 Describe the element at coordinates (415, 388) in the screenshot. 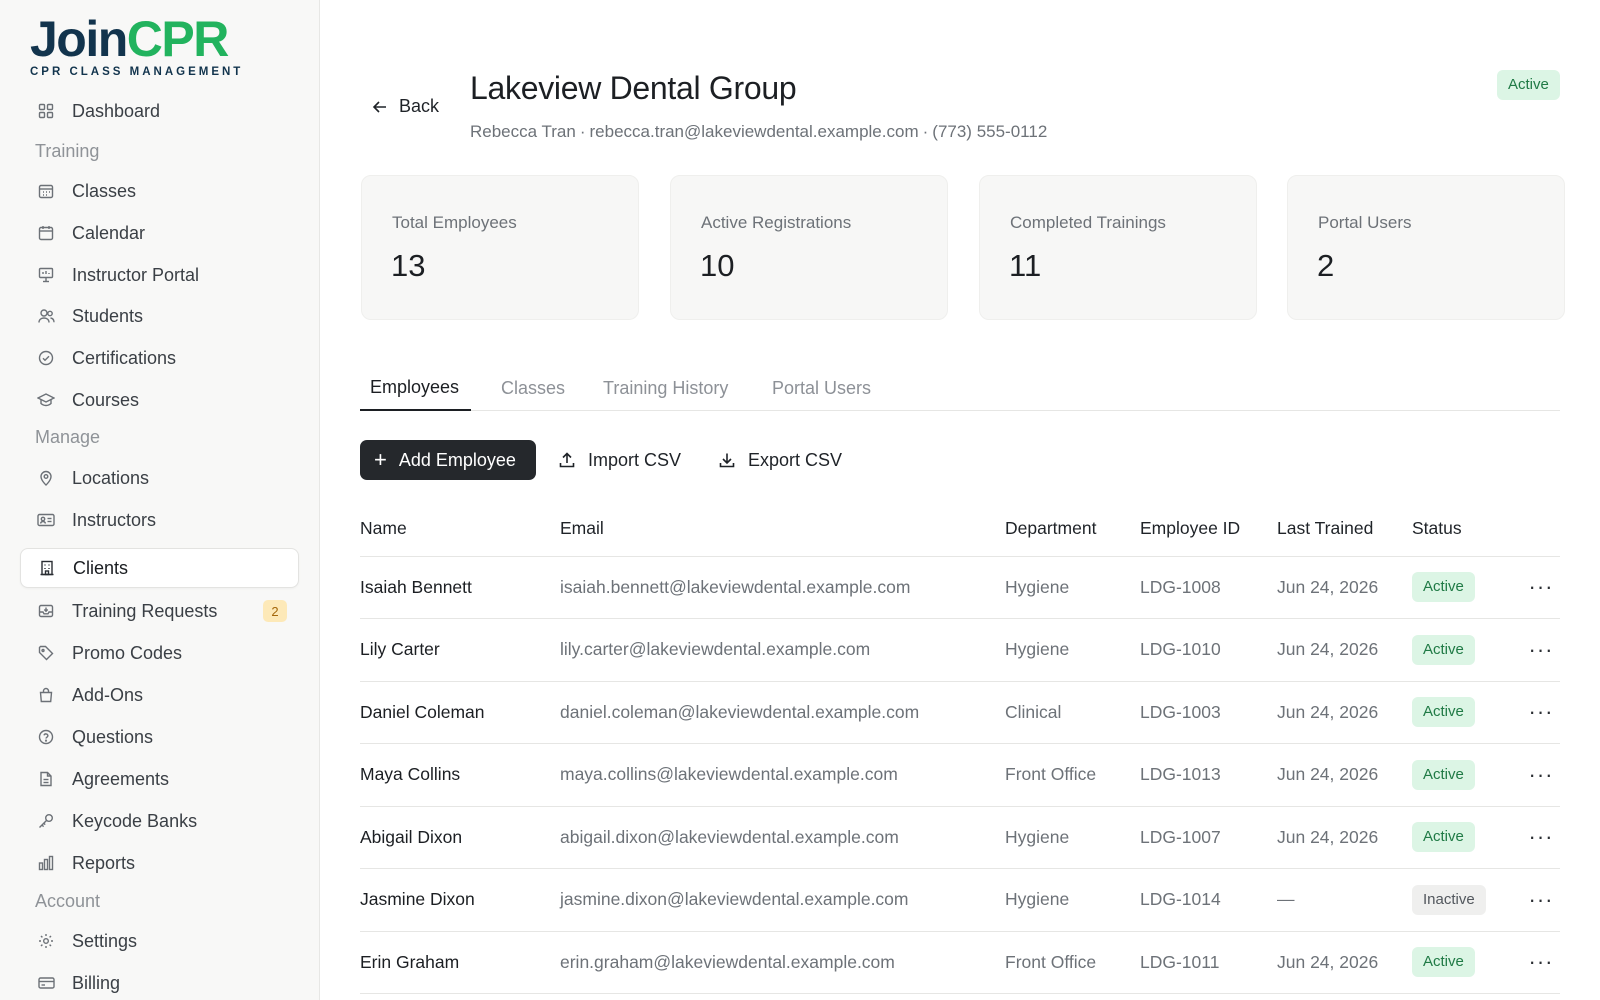

I see `tab-employees: Employees` at that location.